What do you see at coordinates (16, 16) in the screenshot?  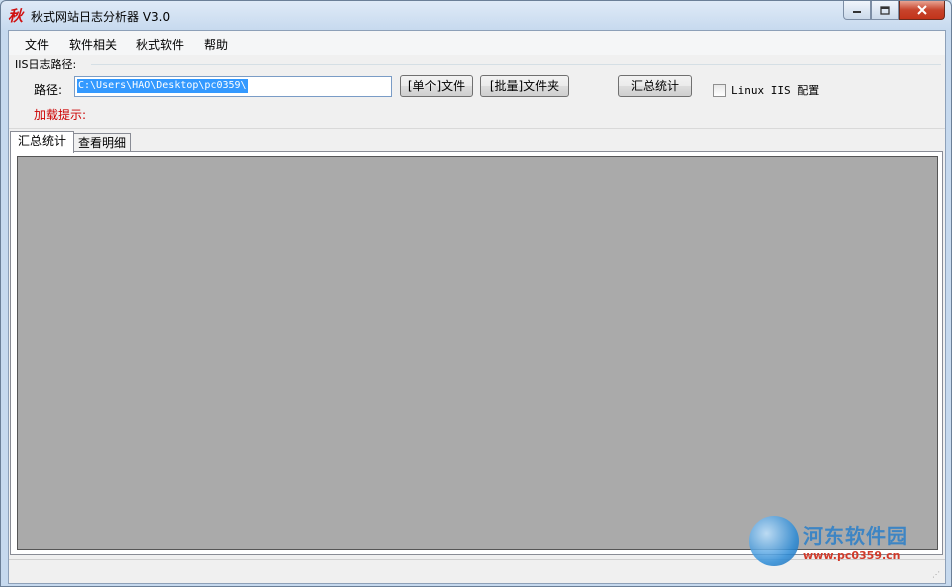 I see `app-logo-icon: 秋` at bounding box center [16, 16].